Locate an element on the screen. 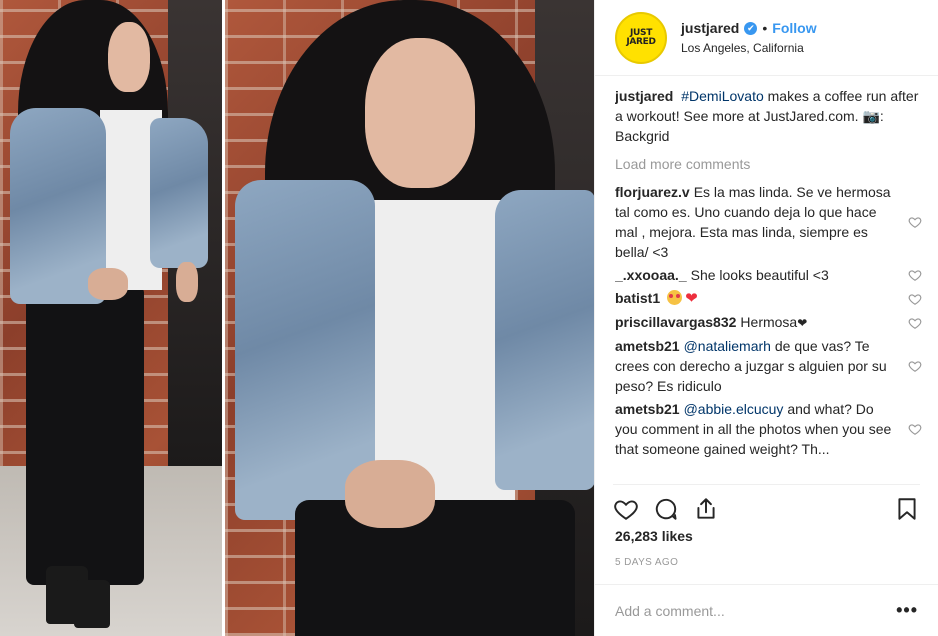  comment-text: She looks beautiful <3 is located at coordinates (759, 275).